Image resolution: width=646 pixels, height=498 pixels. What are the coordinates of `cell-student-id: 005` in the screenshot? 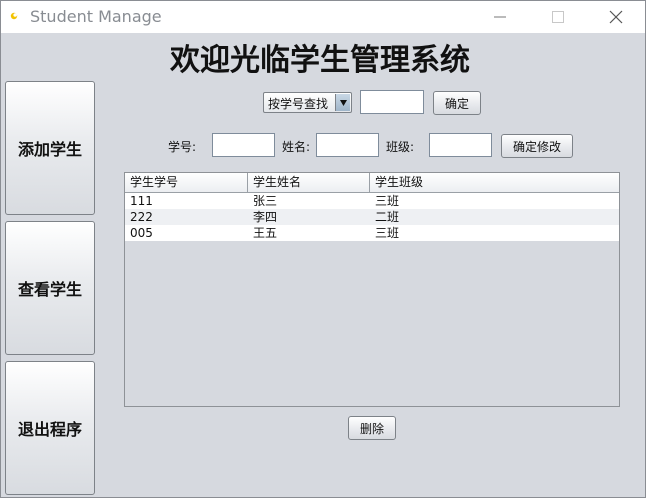 It's located at (141, 233).